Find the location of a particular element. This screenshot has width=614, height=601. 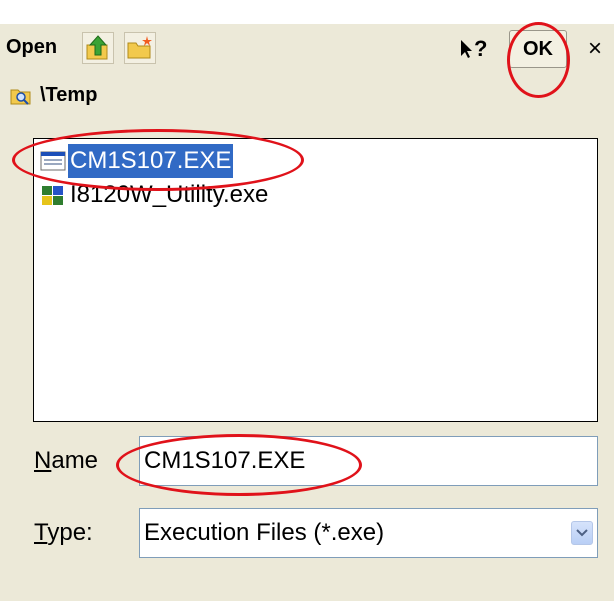

help-label: ? is located at coordinates (481, 48).